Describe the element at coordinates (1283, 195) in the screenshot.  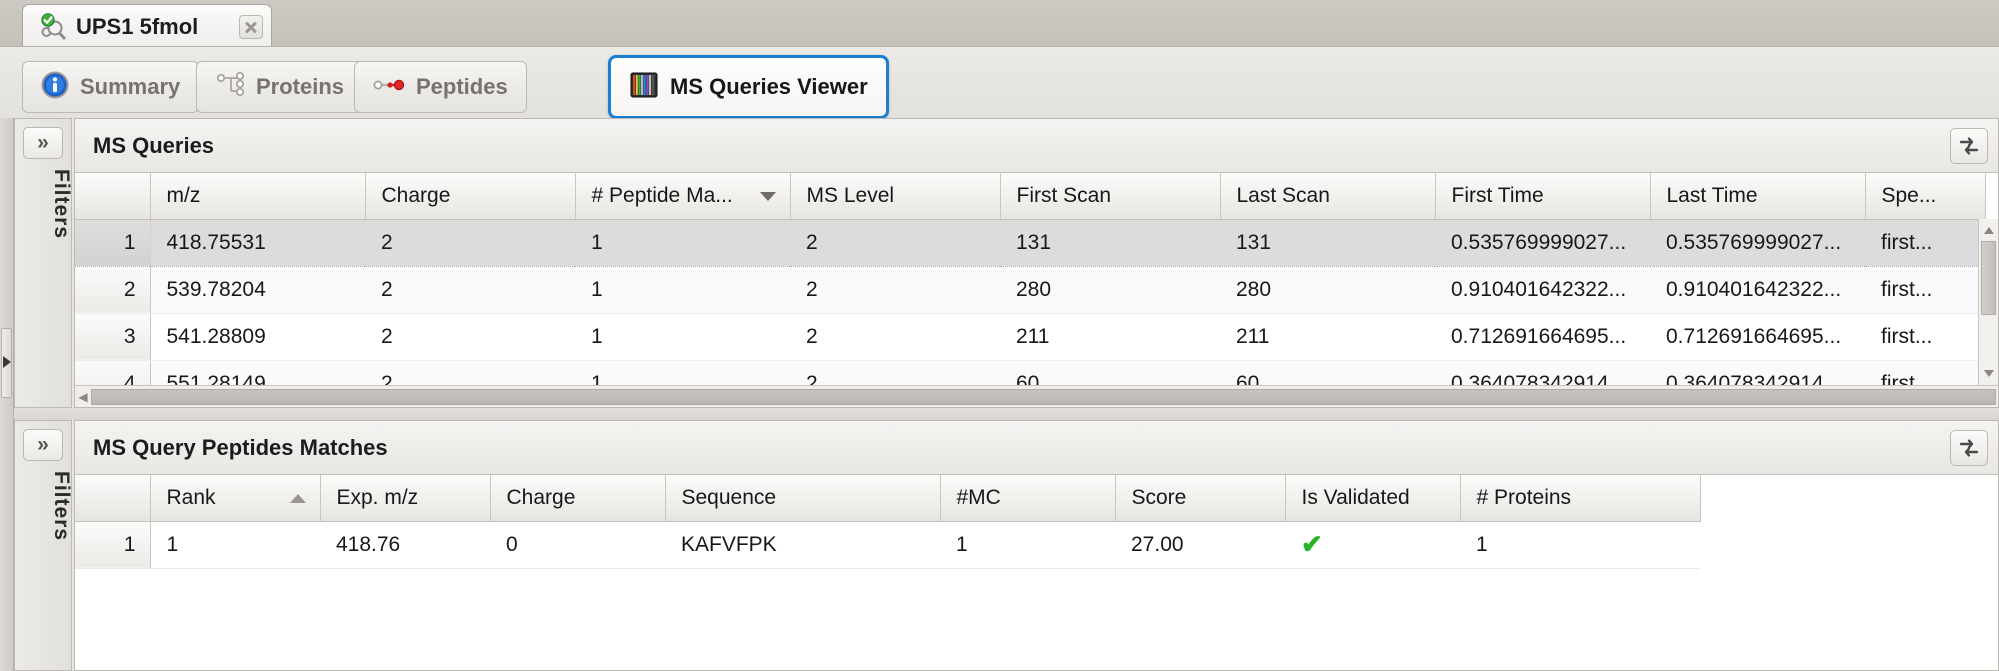
I see `ms-queries-column-header-label: Last Scan` at that location.